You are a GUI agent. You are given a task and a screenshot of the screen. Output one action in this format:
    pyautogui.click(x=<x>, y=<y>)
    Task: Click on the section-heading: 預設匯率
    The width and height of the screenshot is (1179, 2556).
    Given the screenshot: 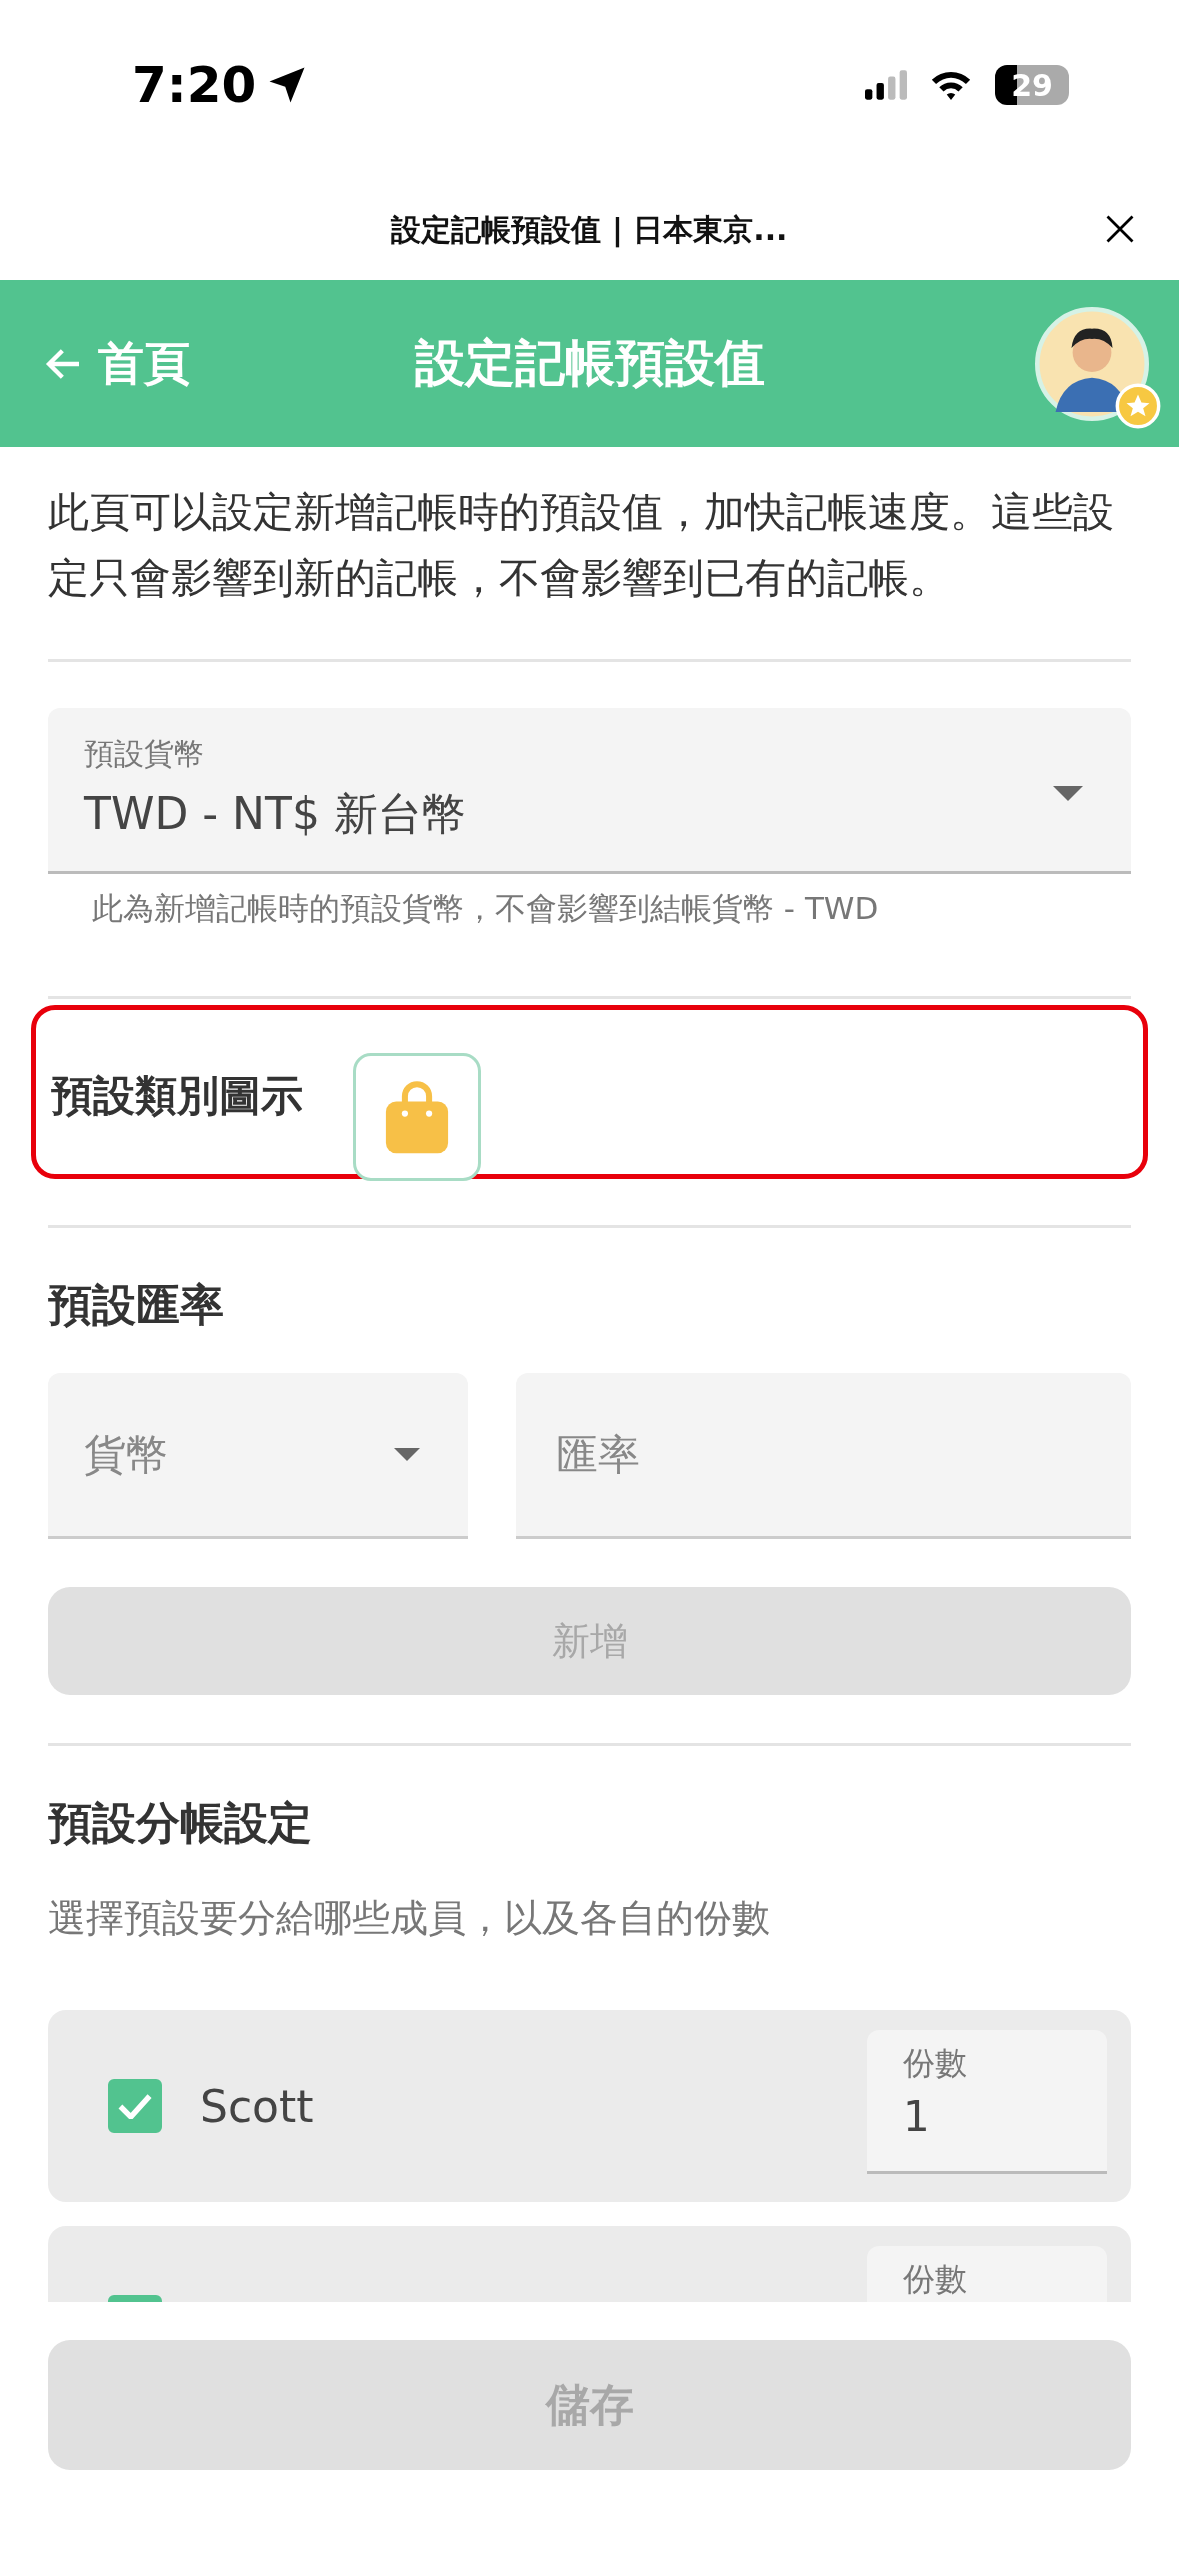 What is the action you would take?
    pyautogui.click(x=136, y=1305)
    